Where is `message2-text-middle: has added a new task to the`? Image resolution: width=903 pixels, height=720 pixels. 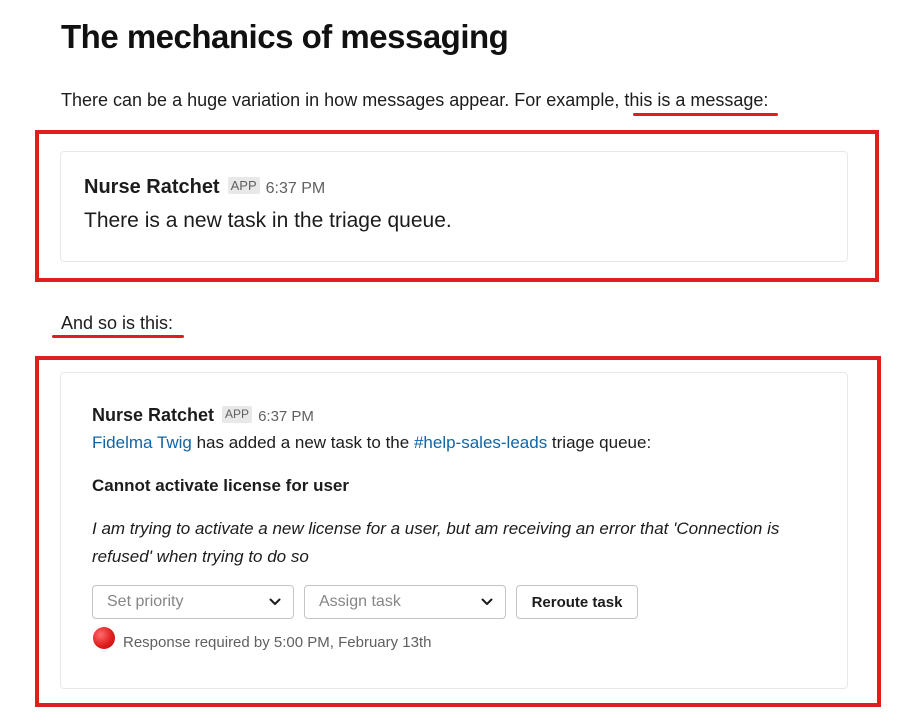
message2-text-middle: has added a new task to the is located at coordinates (302, 442).